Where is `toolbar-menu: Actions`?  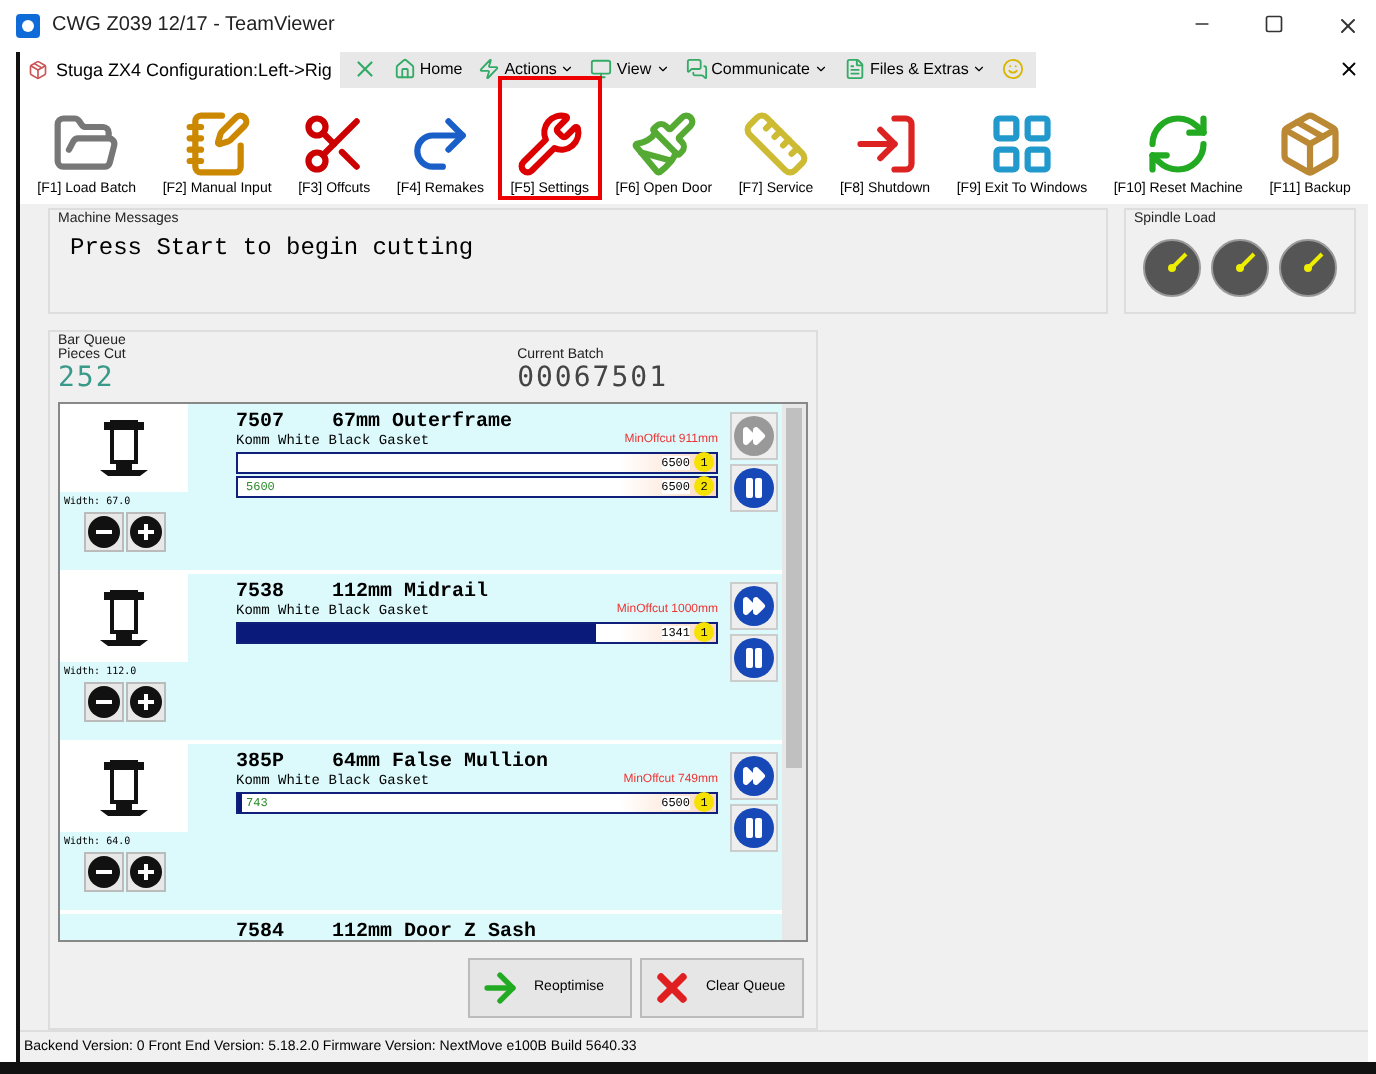
toolbar-menu: Actions is located at coordinates (526, 69).